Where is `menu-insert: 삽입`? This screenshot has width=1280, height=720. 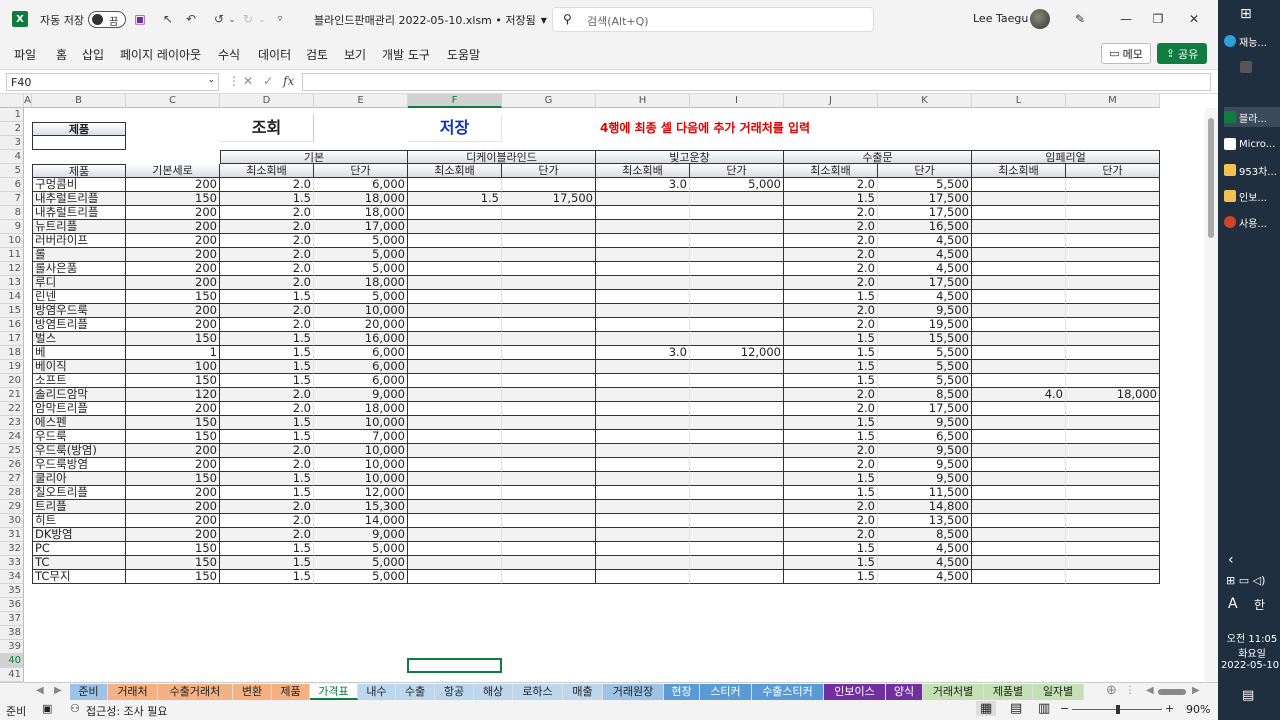
menu-insert: 삽입 is located at coordinates (93, 54).